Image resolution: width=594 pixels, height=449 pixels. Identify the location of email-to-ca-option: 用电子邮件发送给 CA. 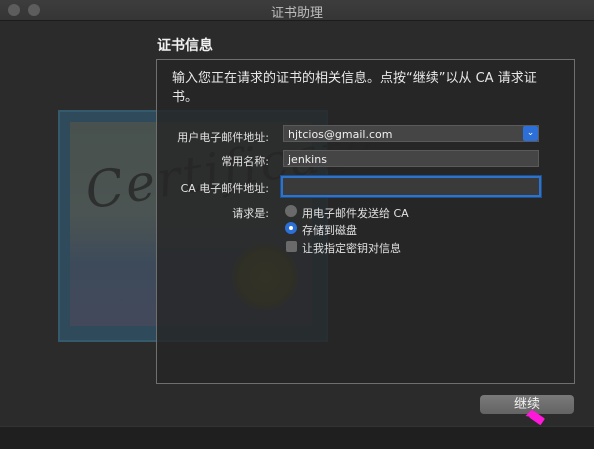
(355, 213).